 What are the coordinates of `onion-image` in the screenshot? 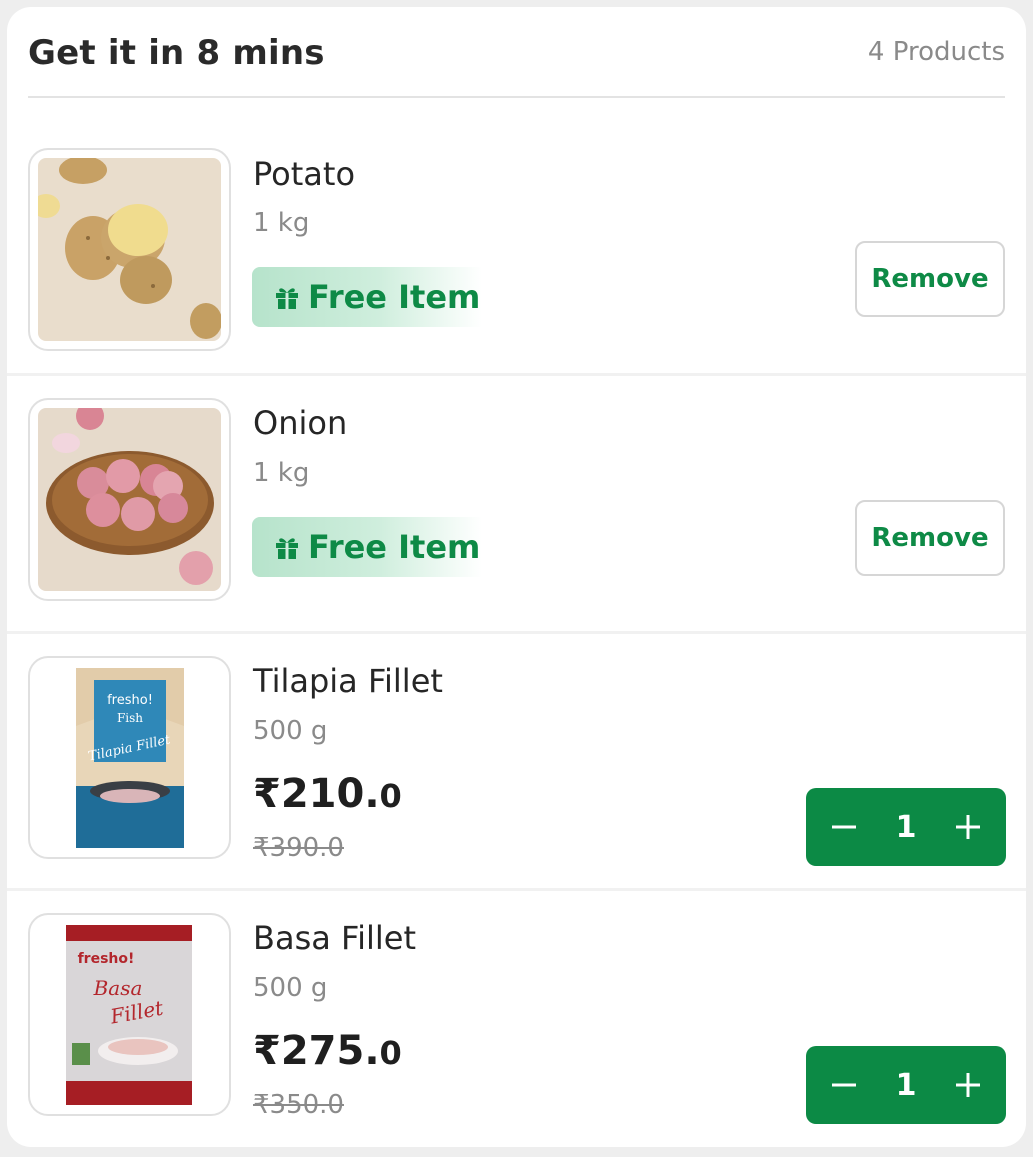 It's located at (129, 499).